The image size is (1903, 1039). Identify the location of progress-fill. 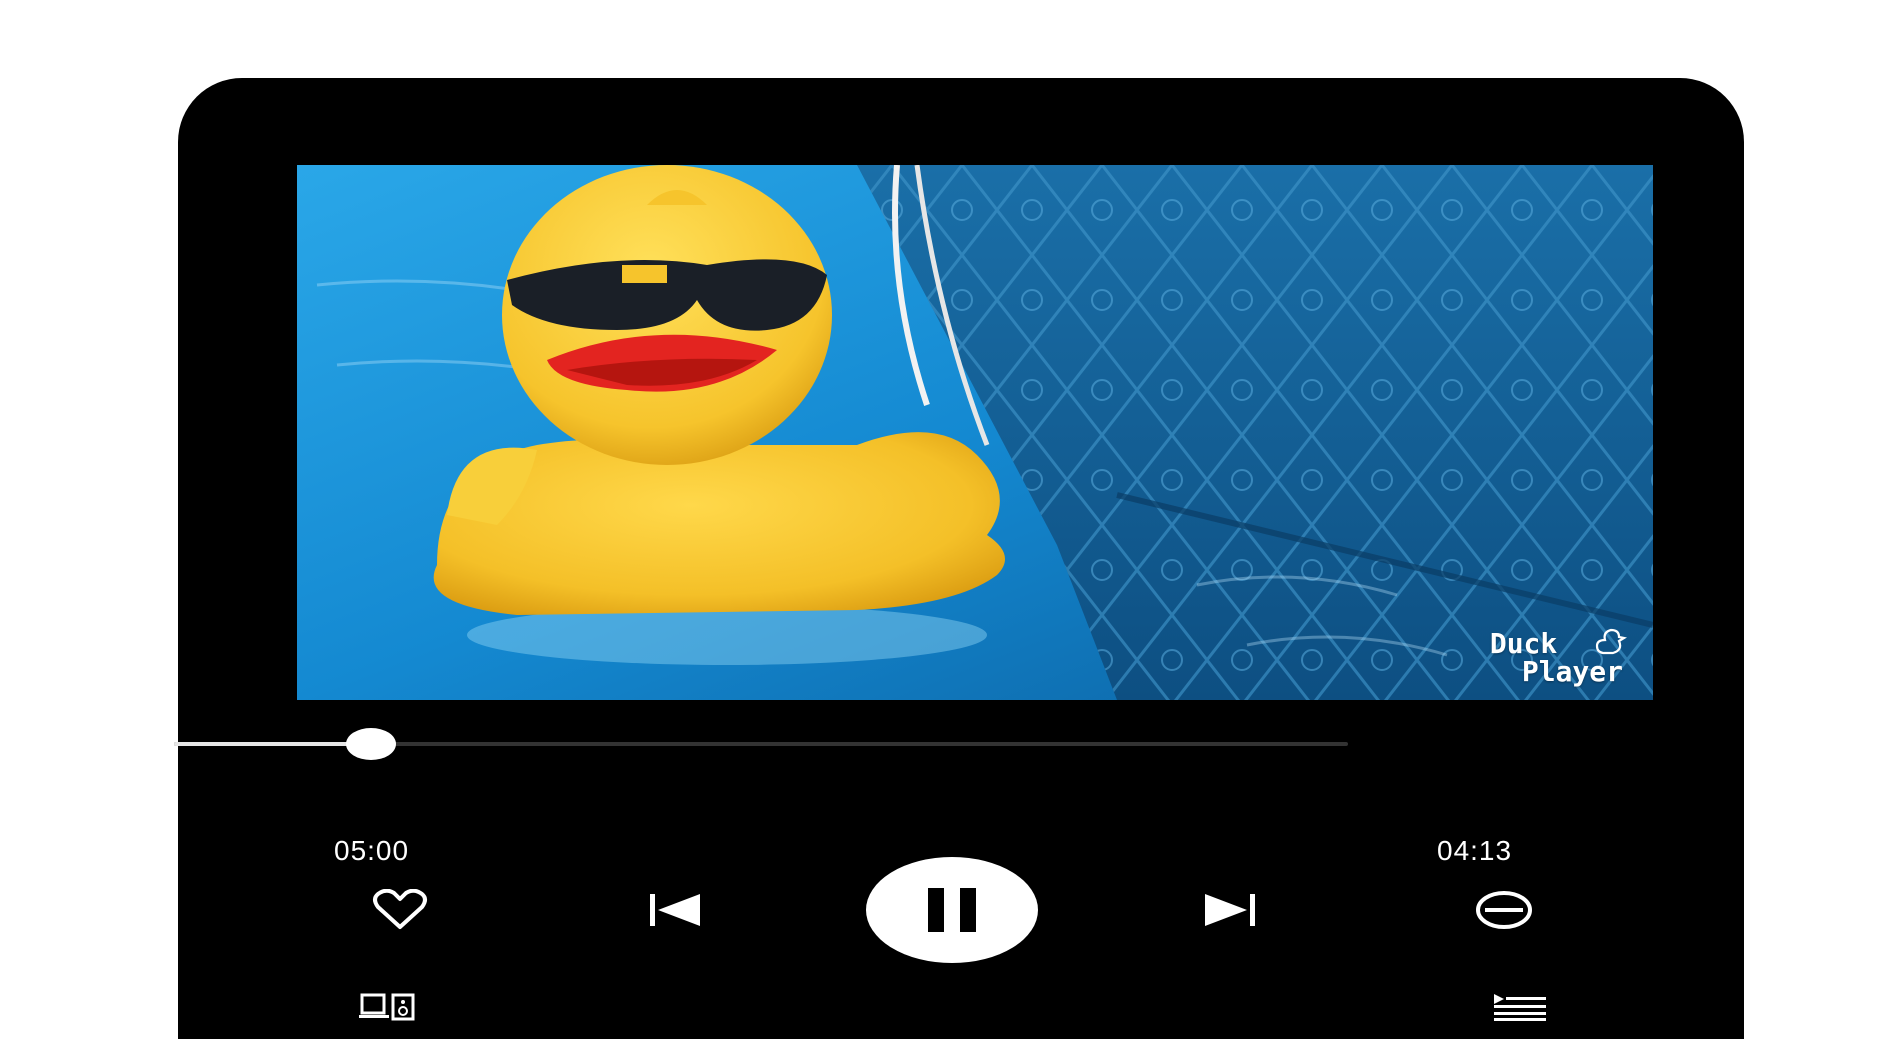
(273, 744).